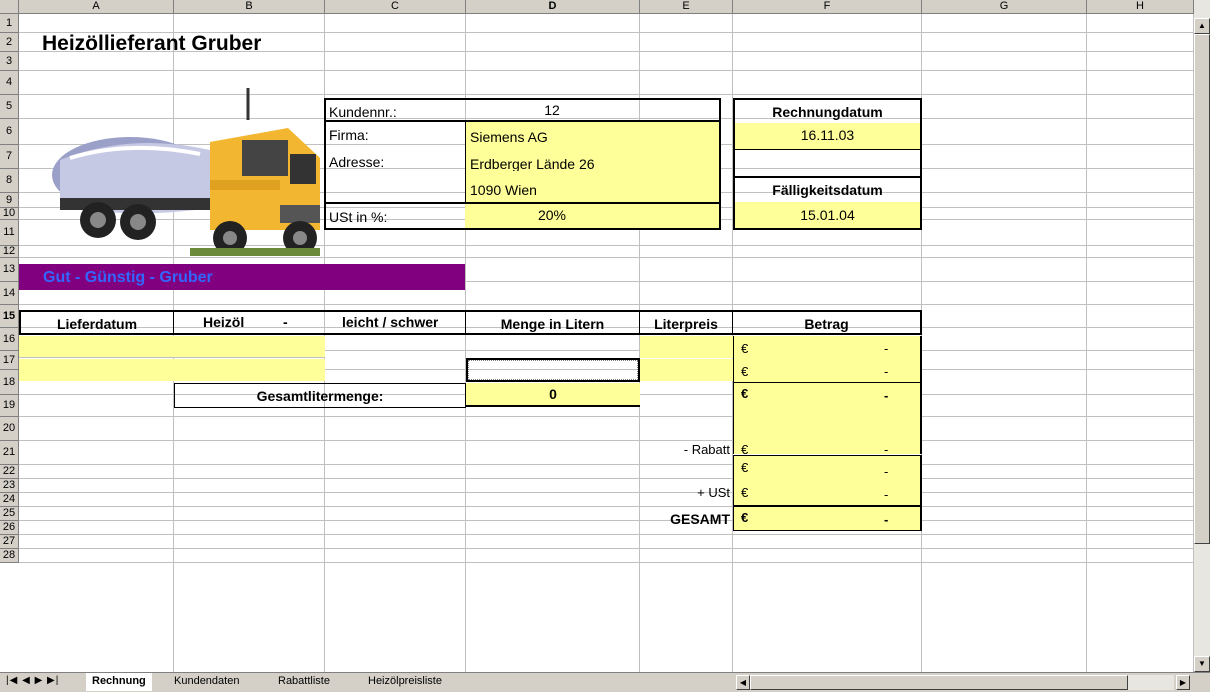  I want to click on tab-kundendaten: Kundendaten, so click(206, 682).